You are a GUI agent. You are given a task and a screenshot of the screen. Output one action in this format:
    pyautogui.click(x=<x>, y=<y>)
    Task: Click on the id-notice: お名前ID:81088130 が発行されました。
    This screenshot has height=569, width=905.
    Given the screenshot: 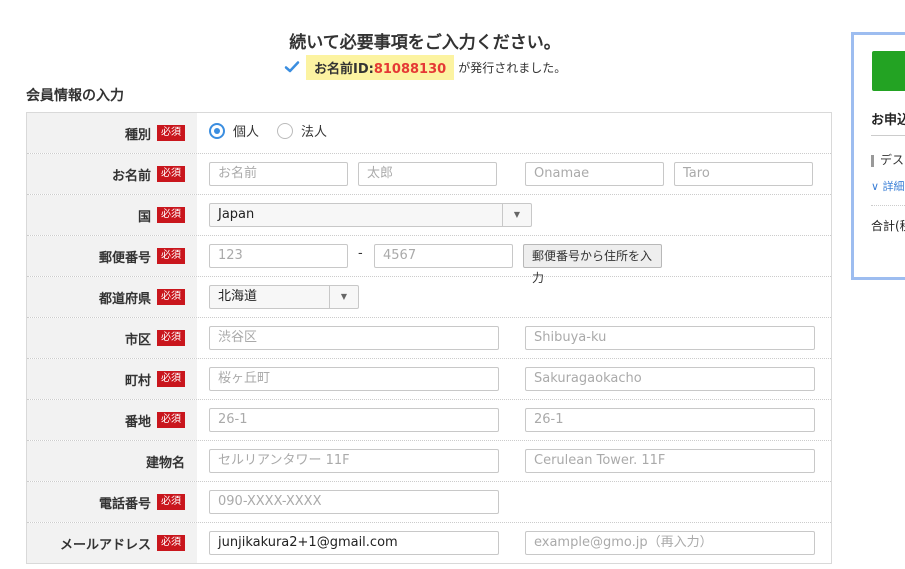 What is the action you would take?
    pyautogui.click(x=425, y=67)
    